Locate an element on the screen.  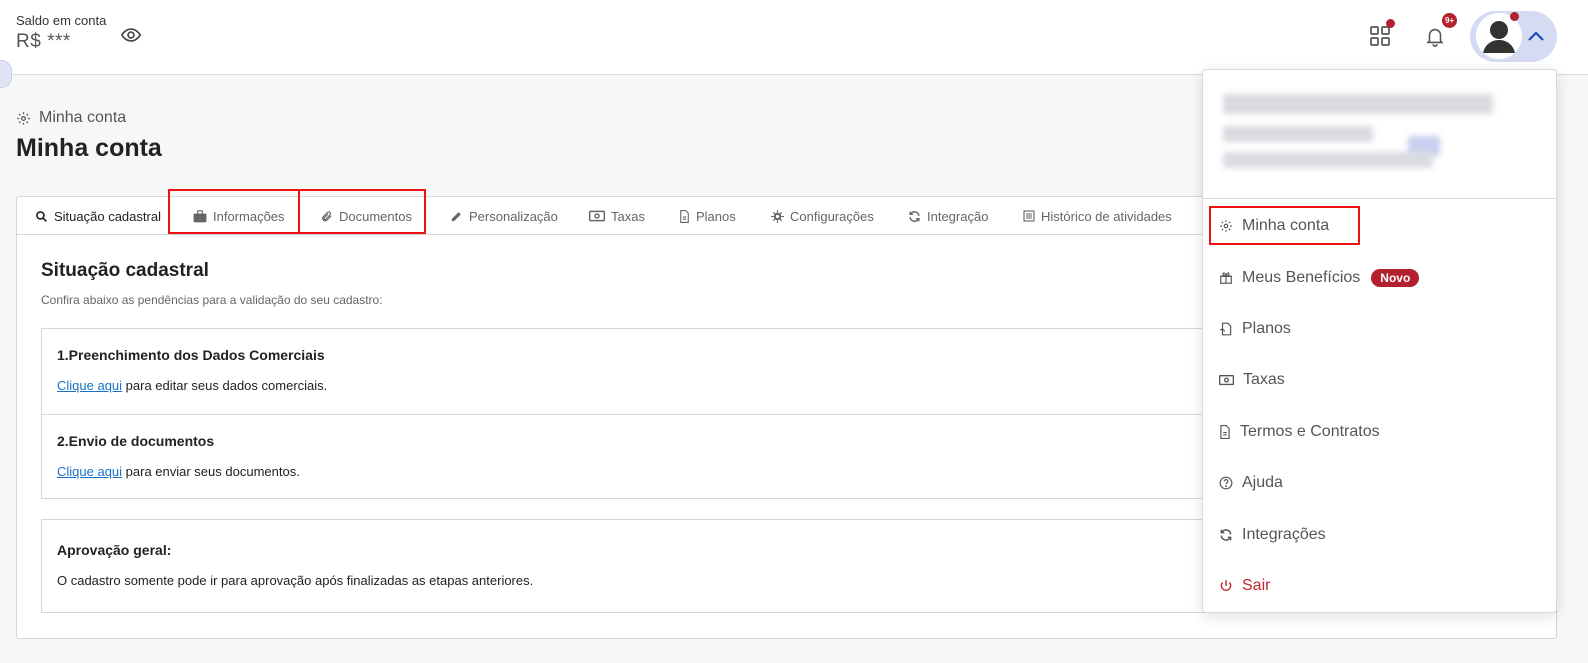
menu-item-sair: Sair is located at coordinates (1244, 586).